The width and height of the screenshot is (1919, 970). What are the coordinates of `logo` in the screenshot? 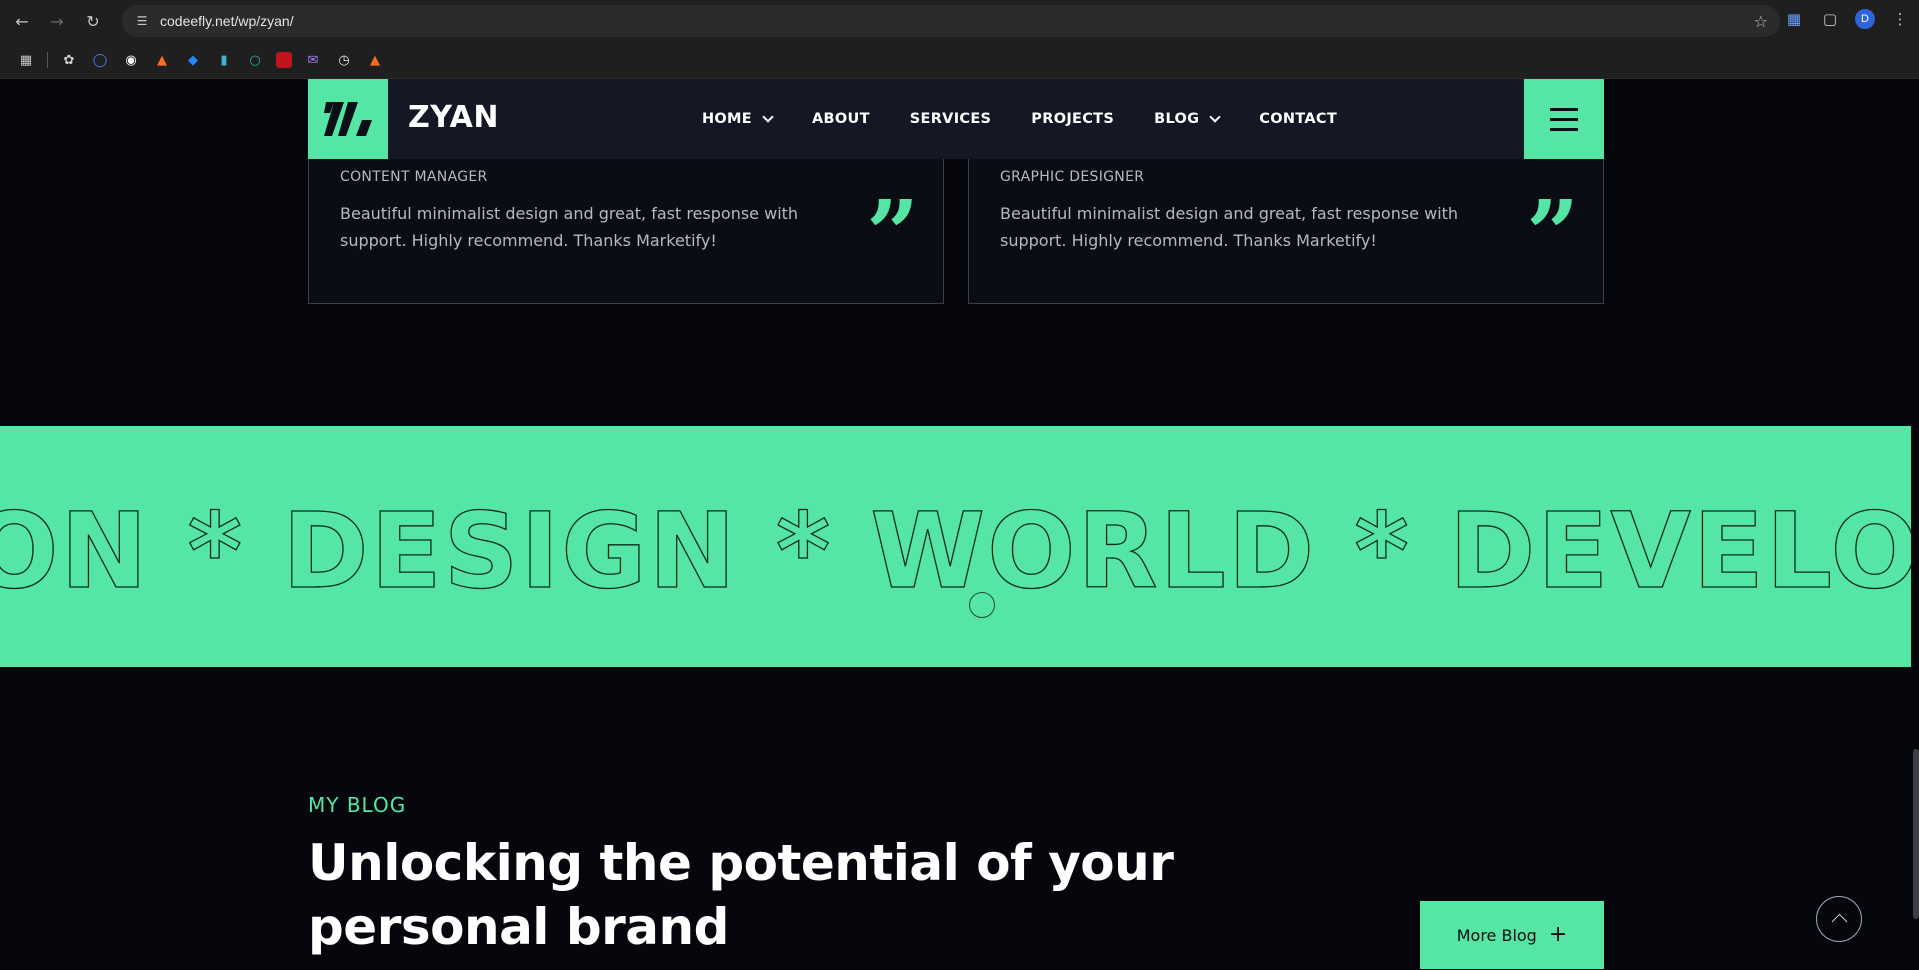 It's located at (348, 119).